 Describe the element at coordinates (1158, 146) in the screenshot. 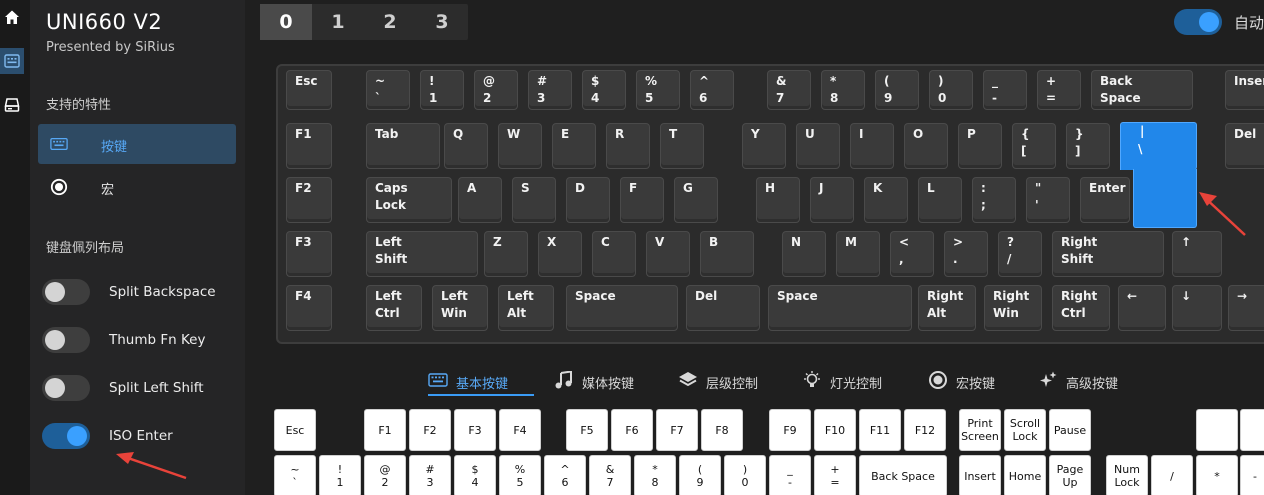

I see `key-iso-enter` at that location.